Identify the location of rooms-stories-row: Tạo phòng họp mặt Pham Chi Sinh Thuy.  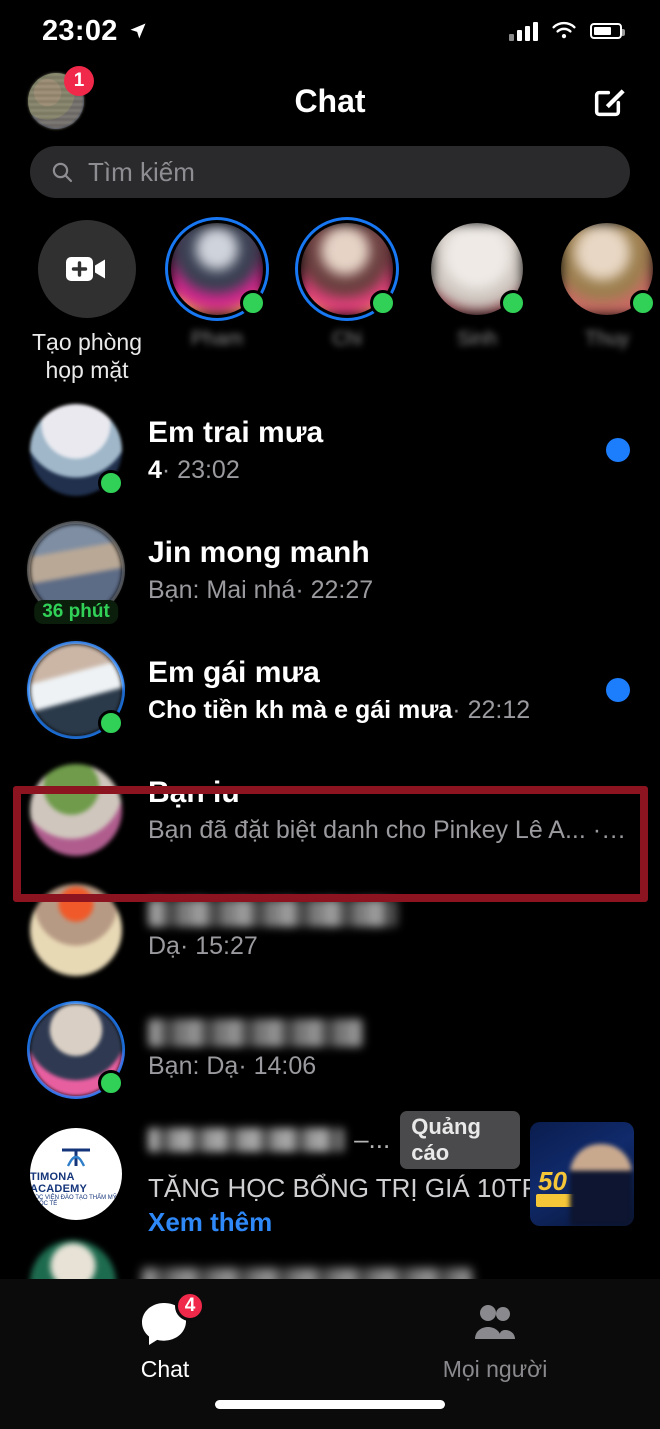
(330, 294).